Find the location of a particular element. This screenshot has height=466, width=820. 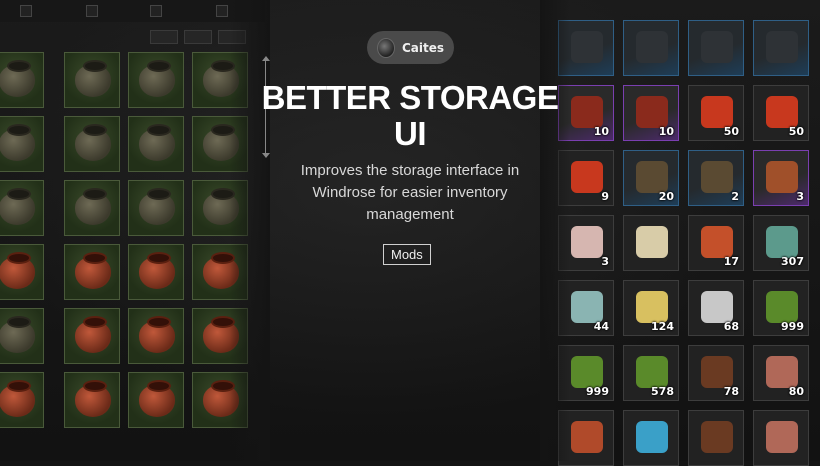

inventory-slot: 578 is located at coordinates (651, 373).